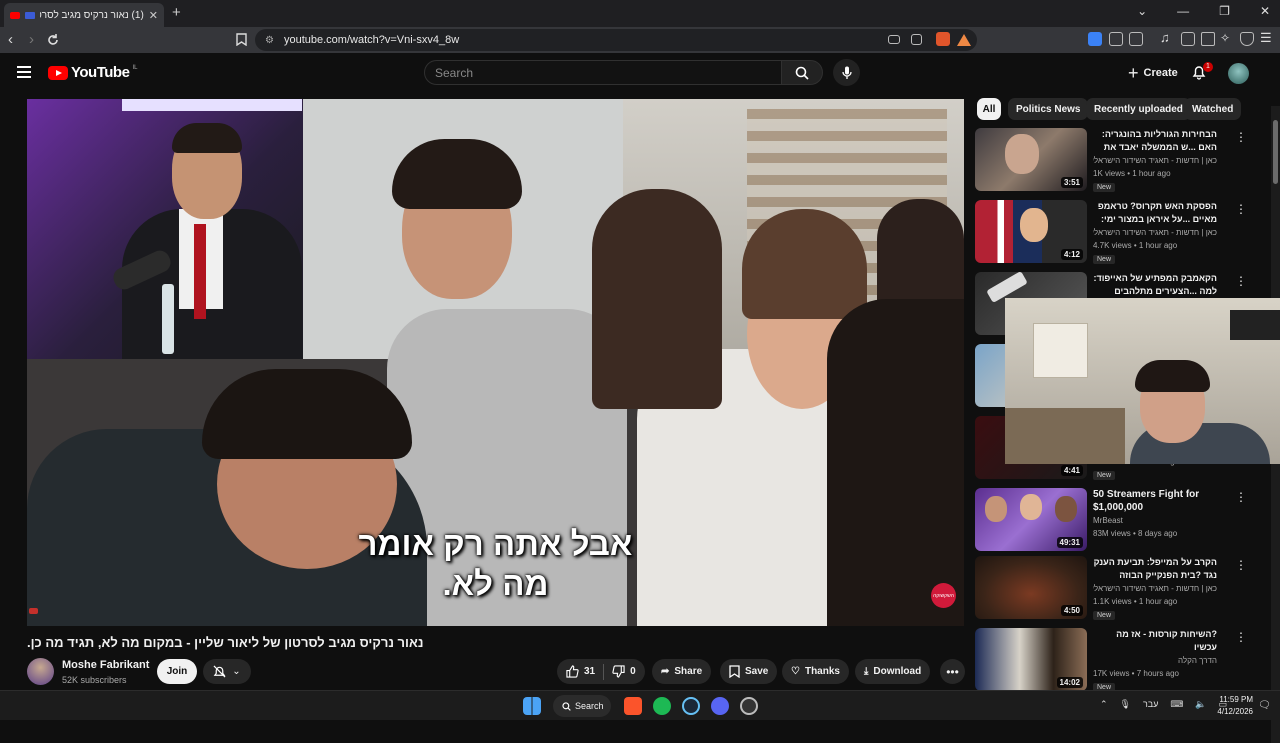 The width and height of the screenshot is (1280, 743). Describe the element at coordinates (1125, 704) in the screenshot. I see `tray-microphone-icon: 🎙` at that location.